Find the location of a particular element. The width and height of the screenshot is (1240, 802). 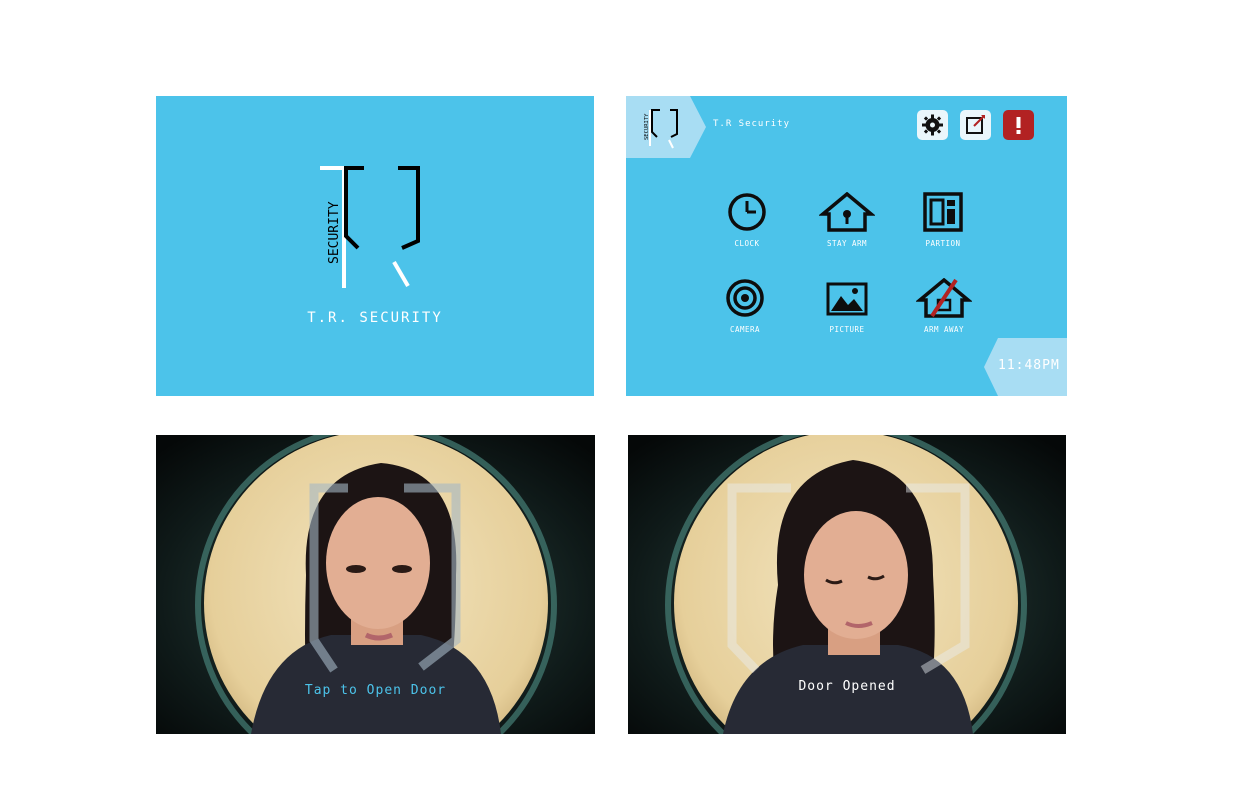

gear-icon is located at coordinates (932, 125).